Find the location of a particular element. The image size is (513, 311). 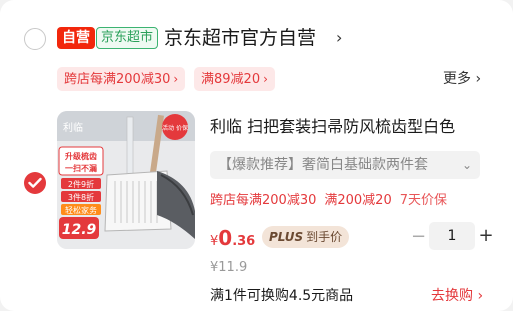

thumb-offer-3: 轻松家务 is located at coordinates (81, 210).